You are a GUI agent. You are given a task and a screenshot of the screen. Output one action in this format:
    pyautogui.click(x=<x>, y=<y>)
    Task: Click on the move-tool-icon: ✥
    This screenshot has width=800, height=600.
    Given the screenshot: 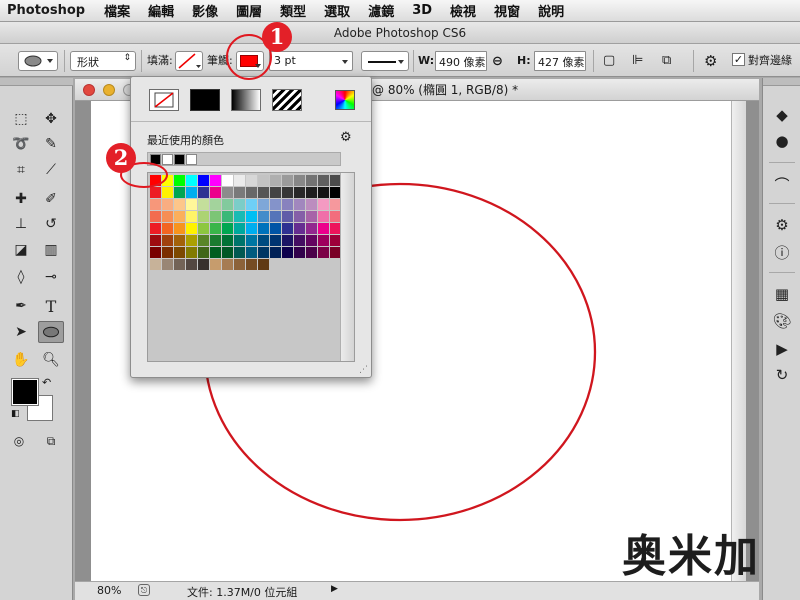 What is the action you would take?
    pyautogui.click(x=51, y=119)
    